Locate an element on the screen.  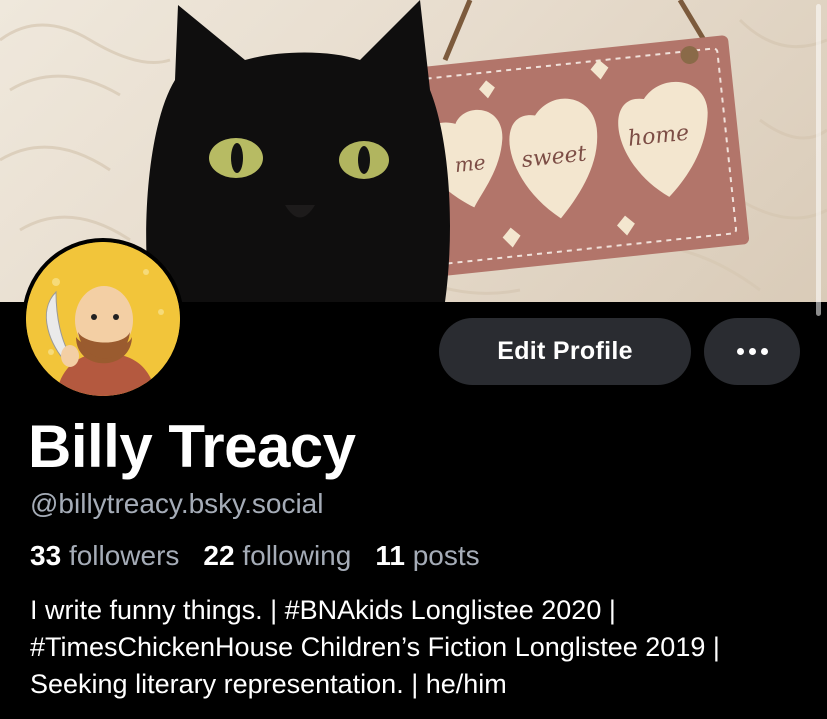
posts-count: 11 is located at coordinates (390, 555).